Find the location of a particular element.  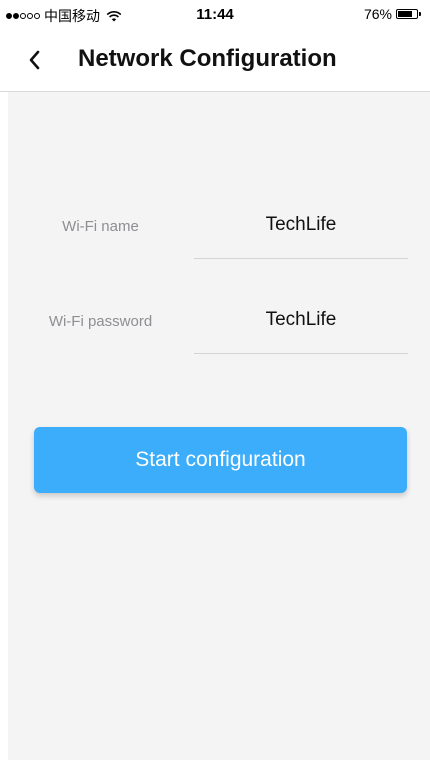

status-right: 76% is located at coordinates (392, 14).